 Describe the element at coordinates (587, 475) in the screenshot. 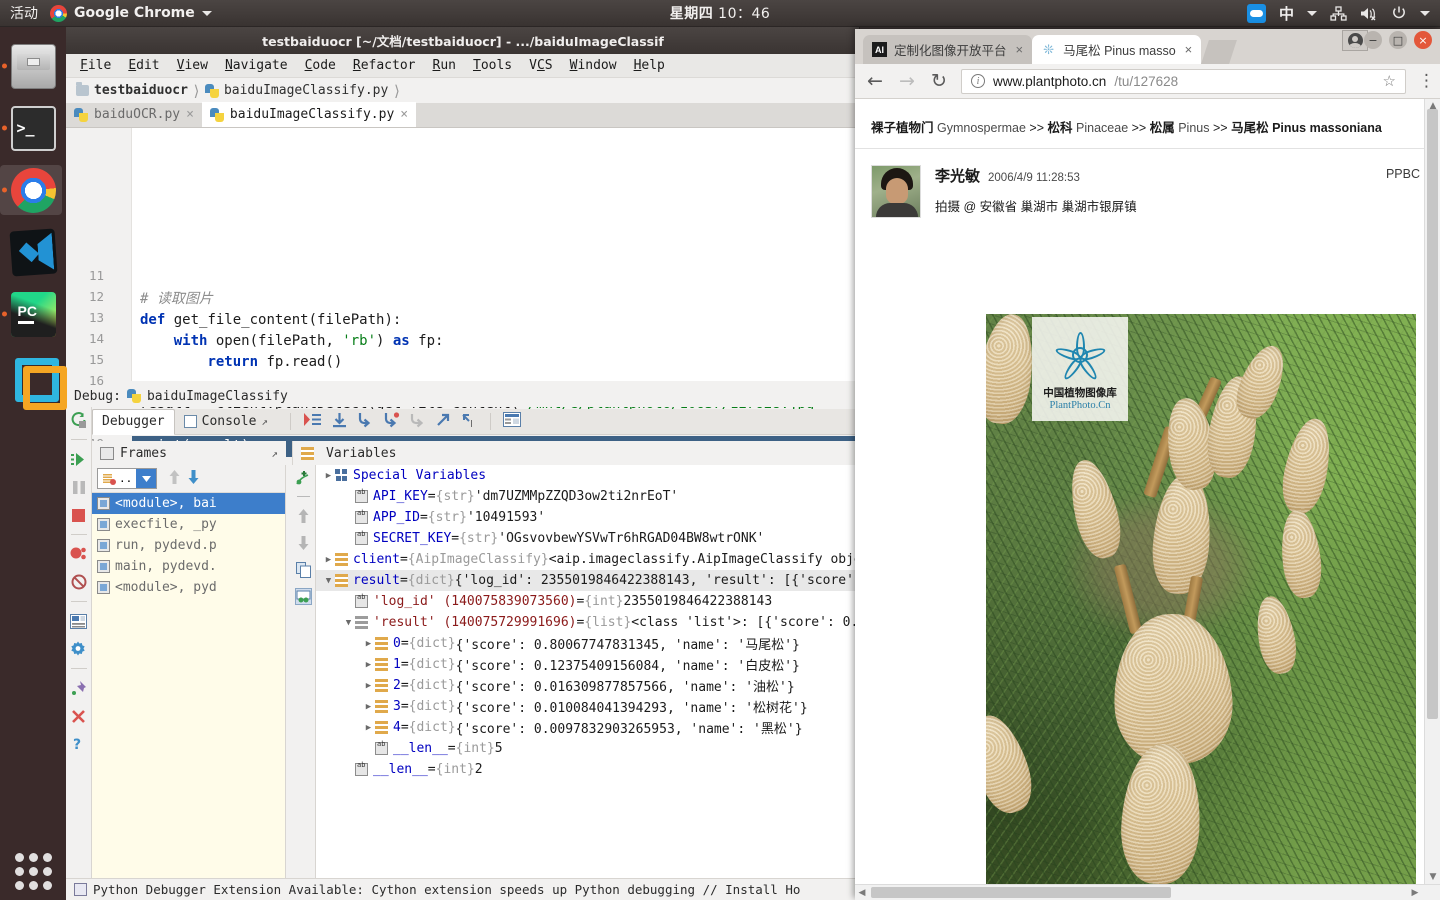

I see `variable-row: ▶ Special Variables` at that location.